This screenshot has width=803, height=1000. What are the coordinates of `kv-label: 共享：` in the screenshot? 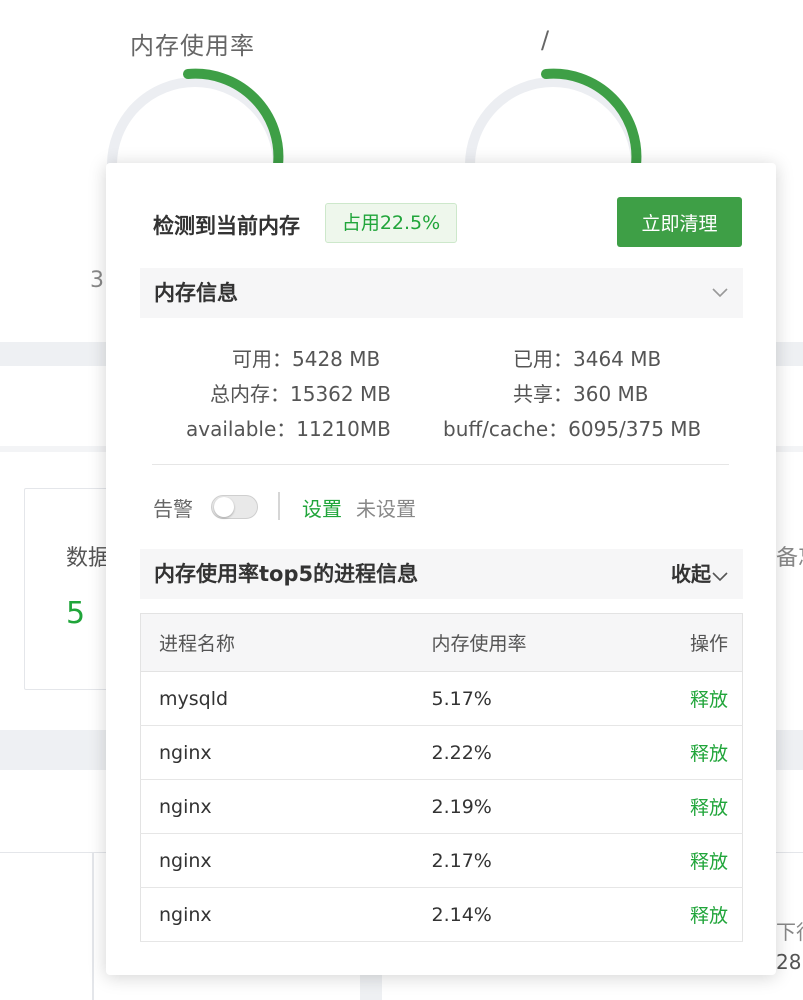 It's located at (543, 394).